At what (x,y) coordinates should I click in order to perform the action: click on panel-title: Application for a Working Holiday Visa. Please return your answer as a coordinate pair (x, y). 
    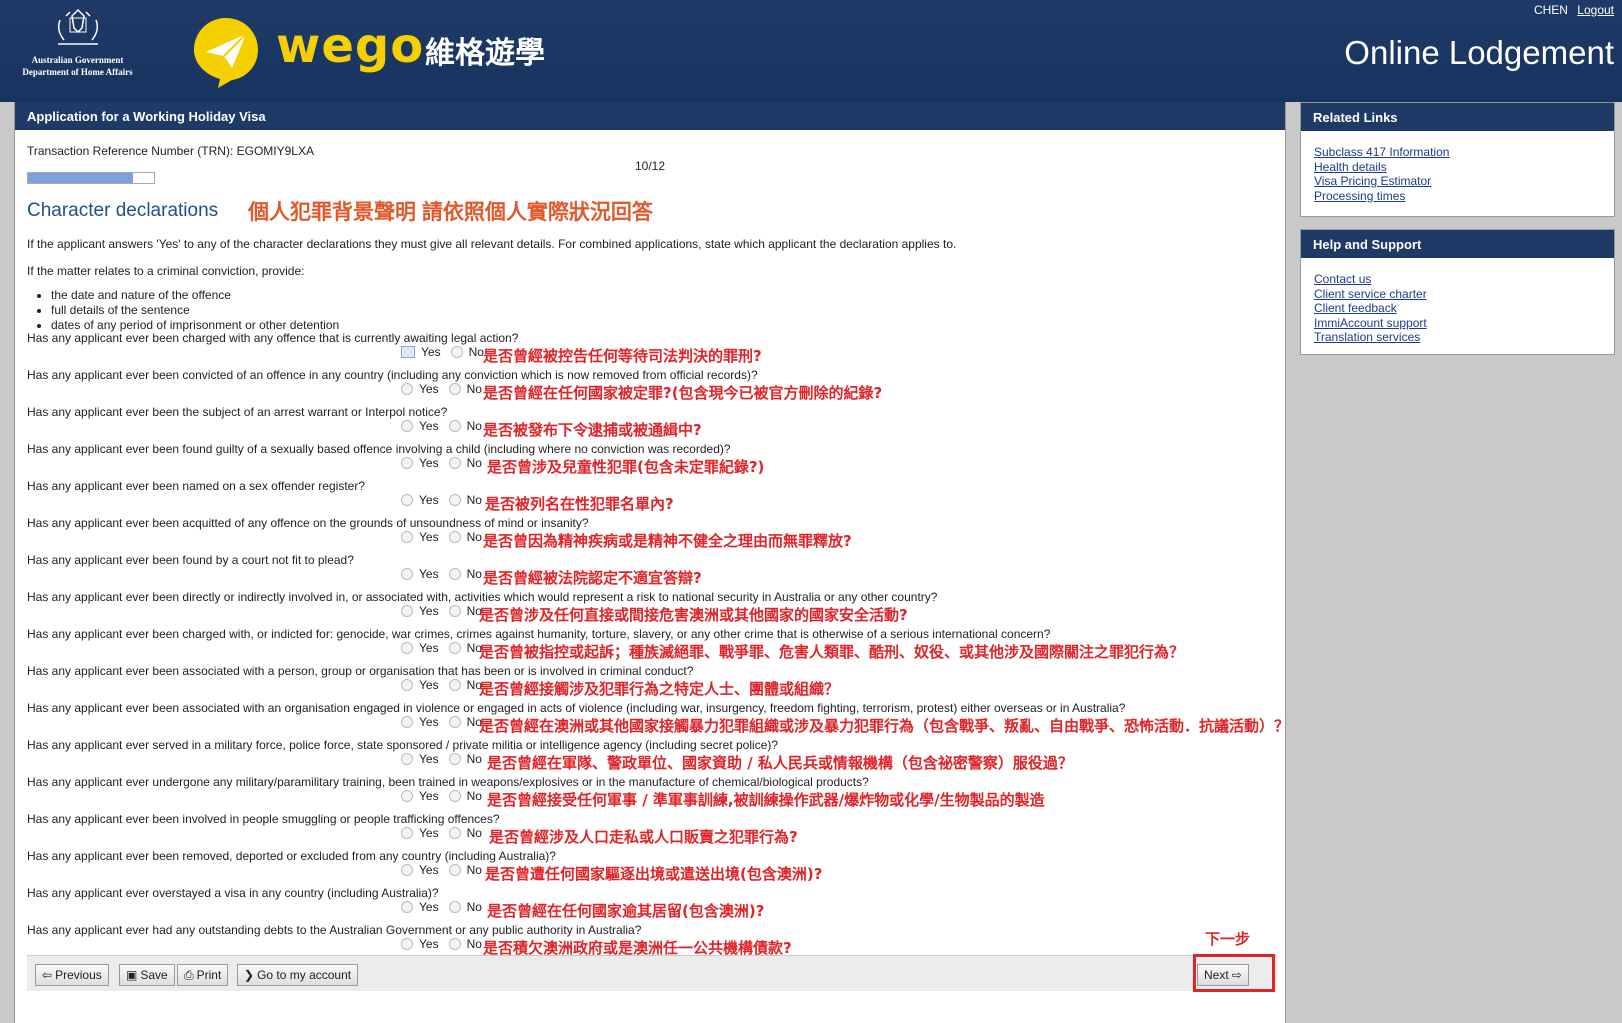
    Looking at the image, I should click on (650, 116).